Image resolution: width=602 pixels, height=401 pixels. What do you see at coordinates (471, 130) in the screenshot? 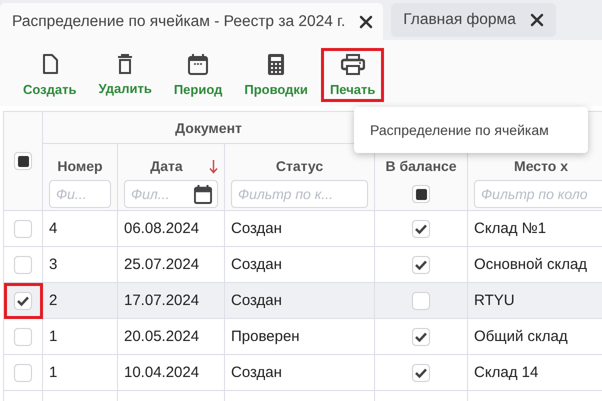
I see `menu-item: Распределение по ячейкам` at bounding box center [471, 130].